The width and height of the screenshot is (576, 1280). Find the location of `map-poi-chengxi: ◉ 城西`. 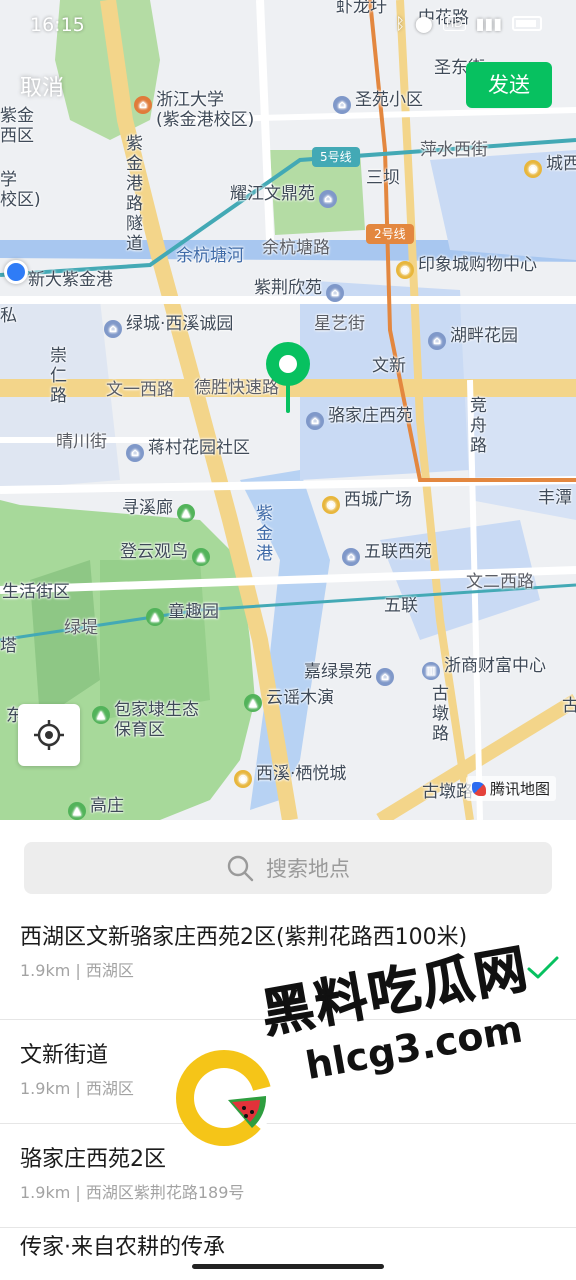

map-poi-chengxi: ◉ 城西 is located at coordinates (550, 166).